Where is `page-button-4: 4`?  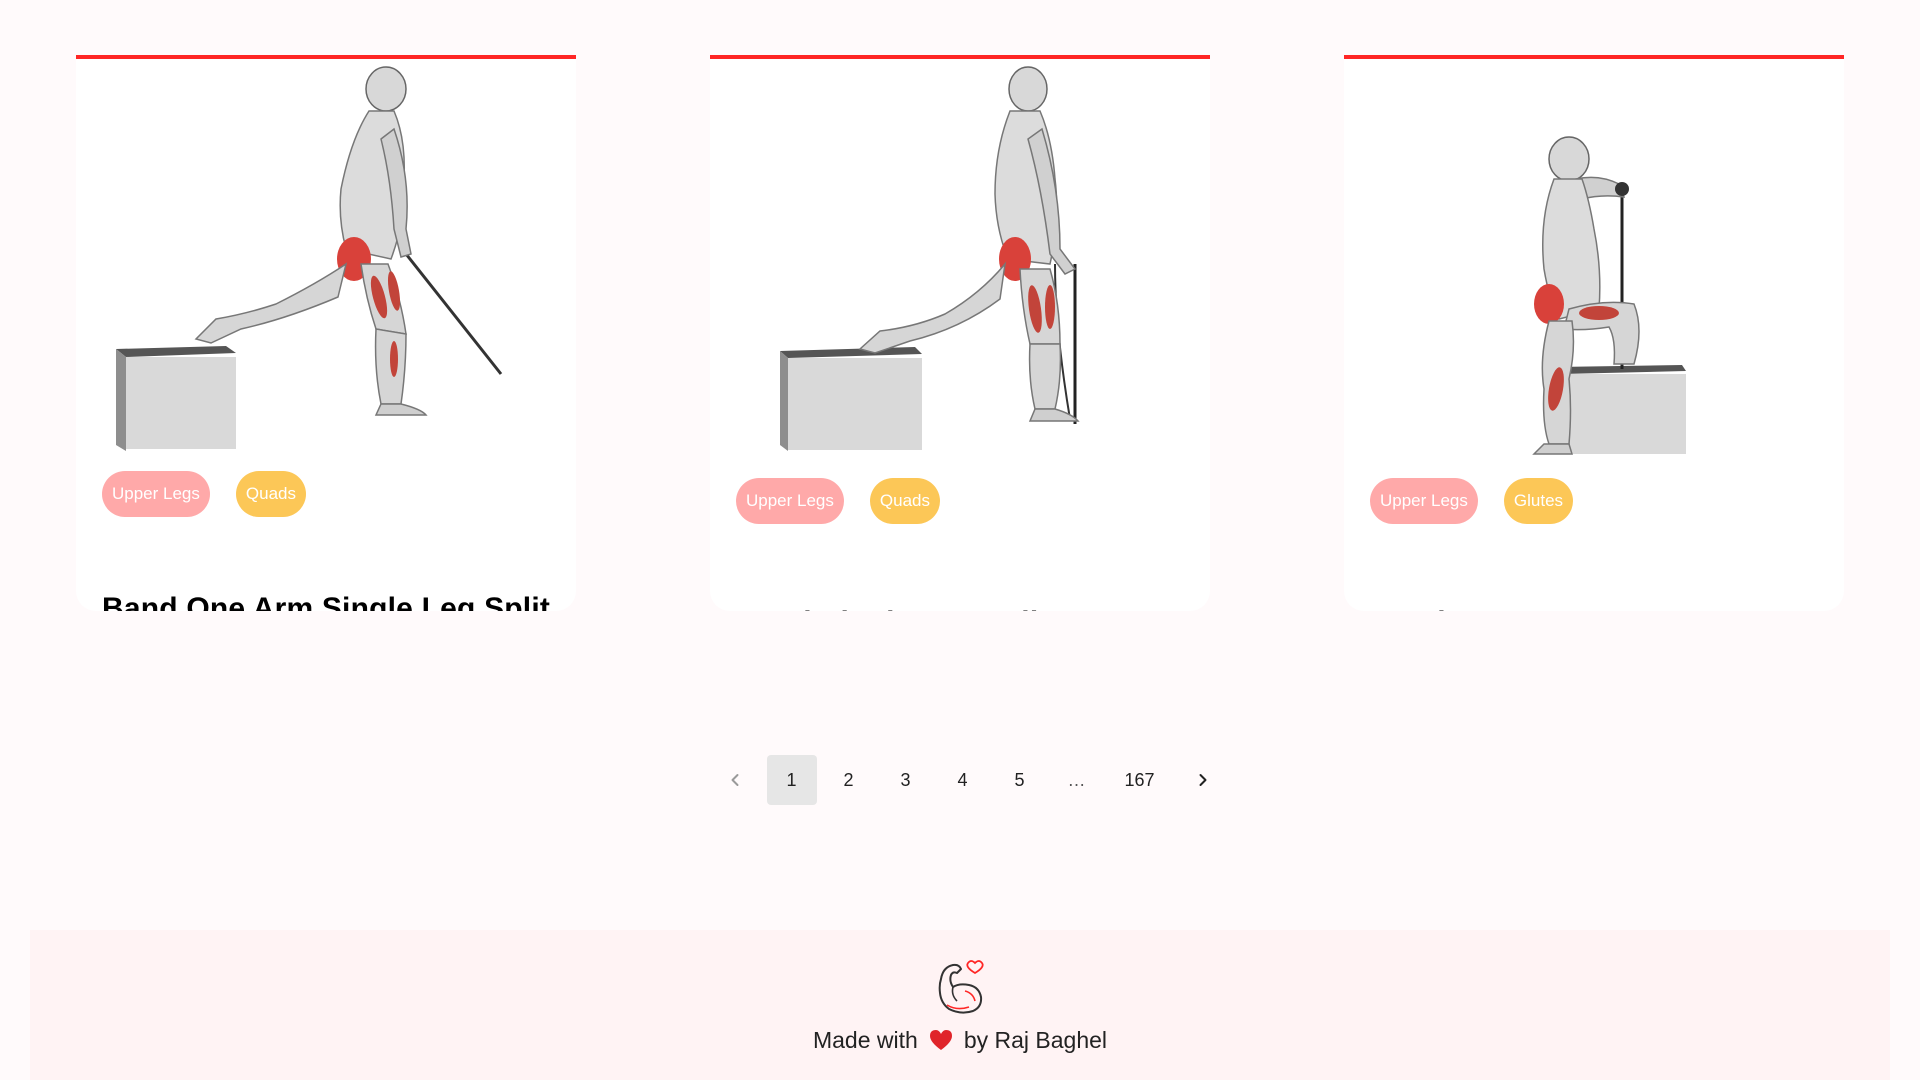 page-button-4: 4 is located at coordinates (963, 780).